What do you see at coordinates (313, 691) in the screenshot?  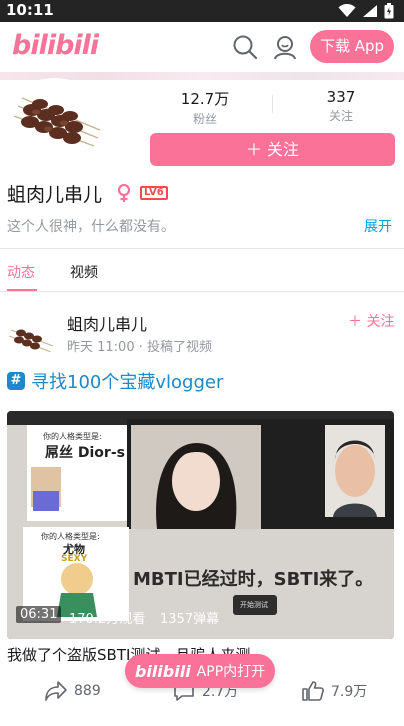 I see `like-icon` at bounding box center [313, 691].